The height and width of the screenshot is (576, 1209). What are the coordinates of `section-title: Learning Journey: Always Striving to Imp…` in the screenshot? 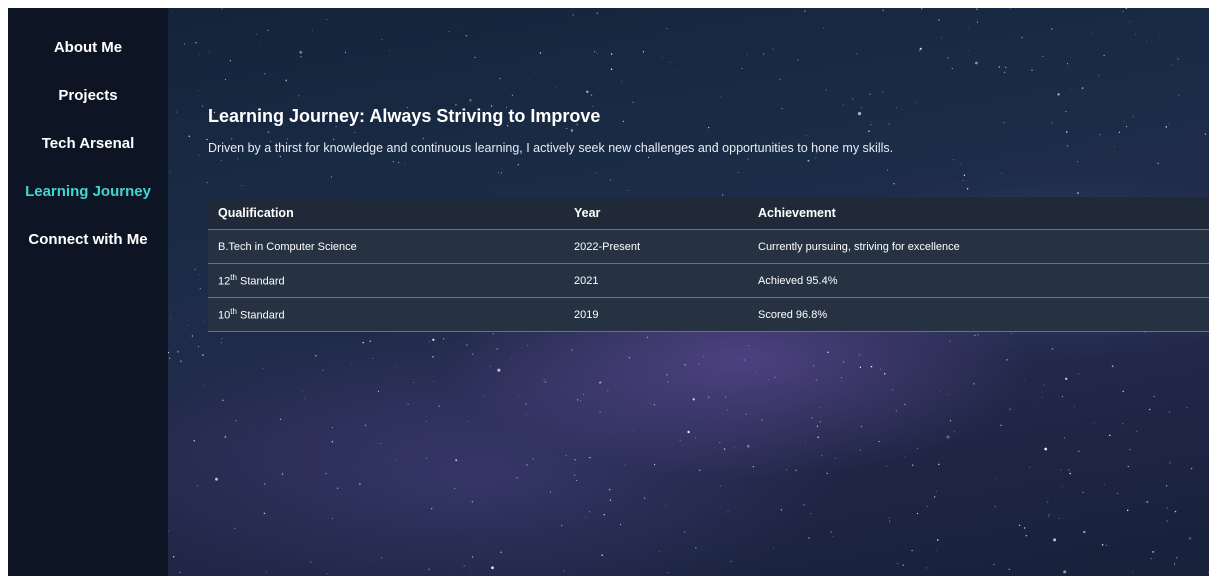 It's located at (404, 116).